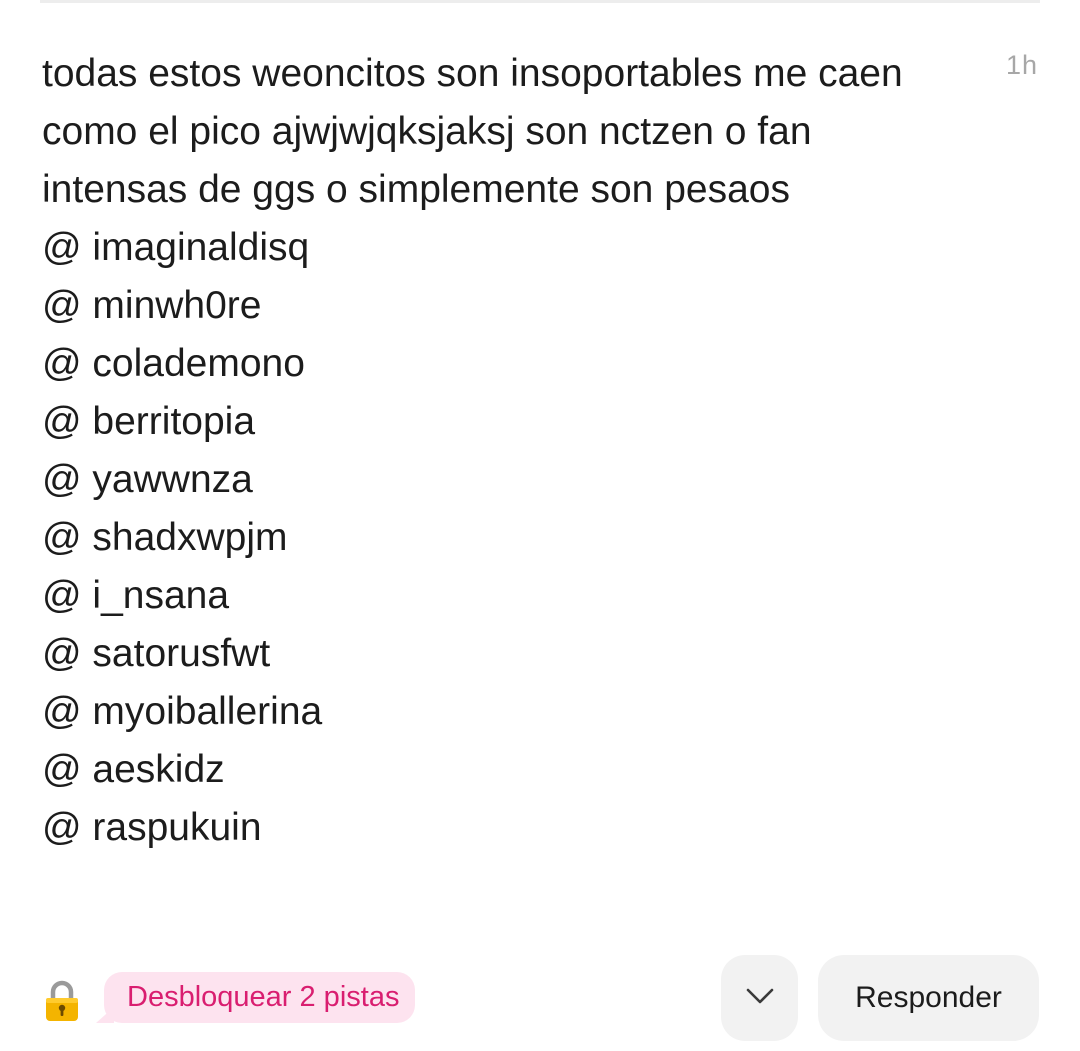  I want to click on mention-item: @ colademono, so click(494, 364).